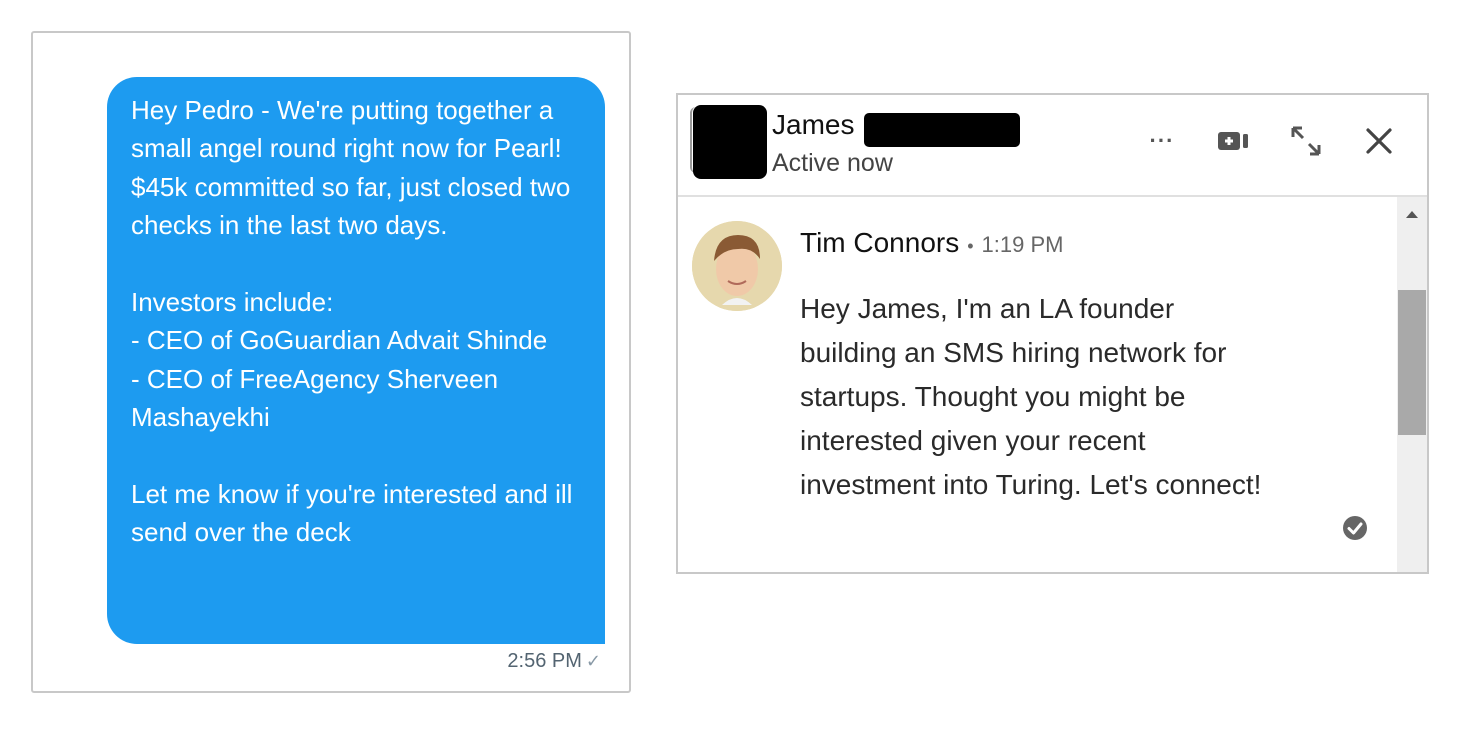 This screenshot has height=739, width=1459. Describe the element at coordinates (1355, 528) in the screenshot. I see `read-receipt-icon` at that location.